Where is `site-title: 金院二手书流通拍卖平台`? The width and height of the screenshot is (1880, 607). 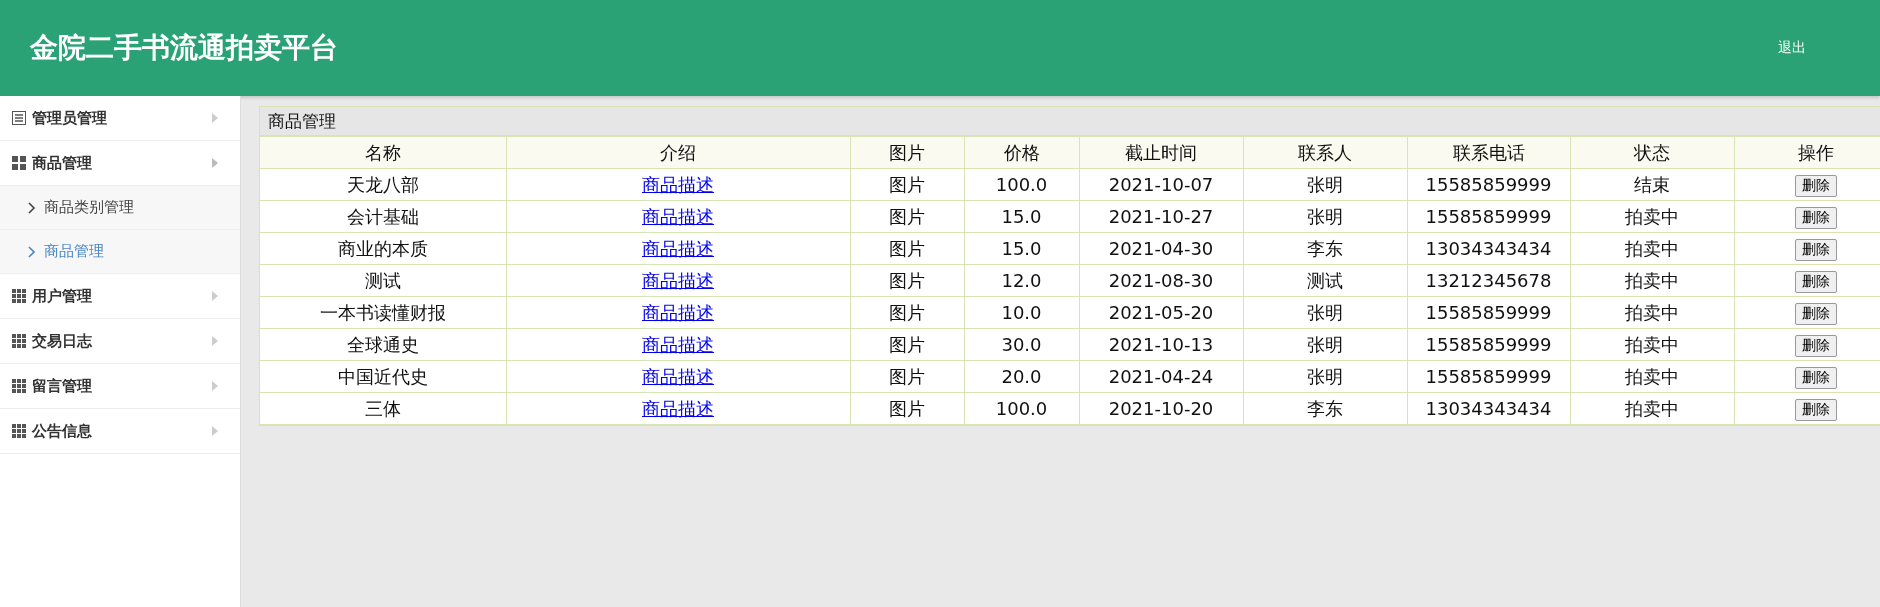
site-title: 金院二手书流通拍卖平台 is located at coordinates (184, 48).